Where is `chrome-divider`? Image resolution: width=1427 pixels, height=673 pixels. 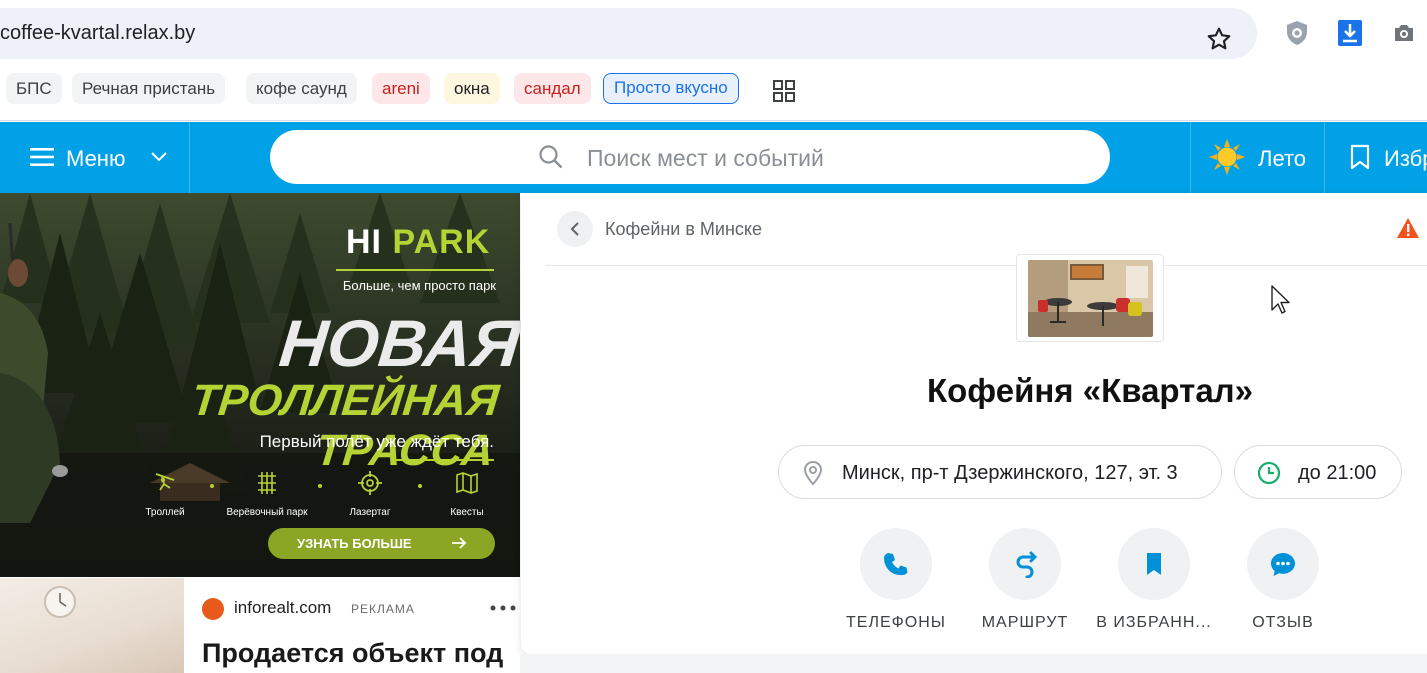
chrome-divider is located at coordinates (713, 120).